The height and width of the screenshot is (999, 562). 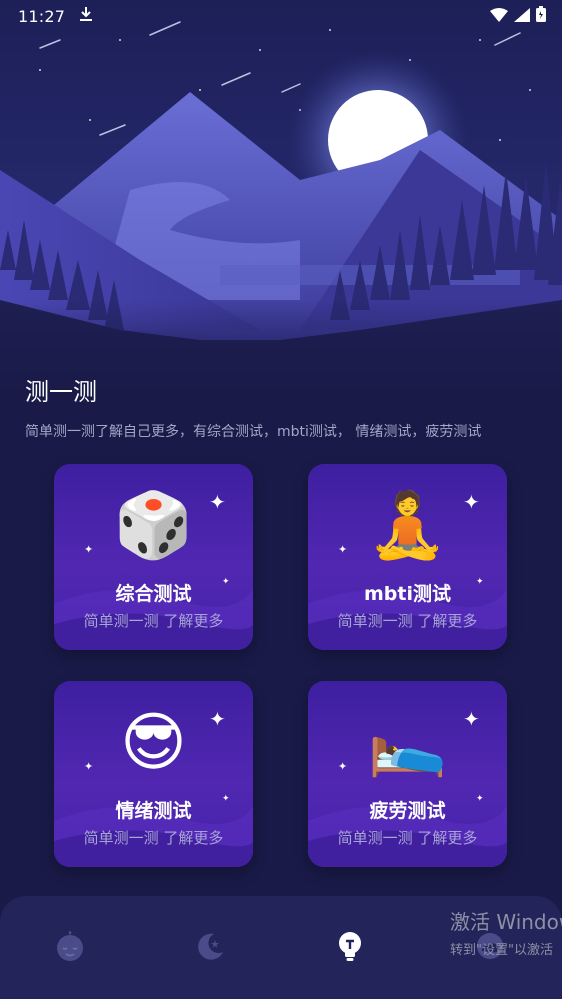 I want to click on lightbulb-icon, so click(x=350, y=948).